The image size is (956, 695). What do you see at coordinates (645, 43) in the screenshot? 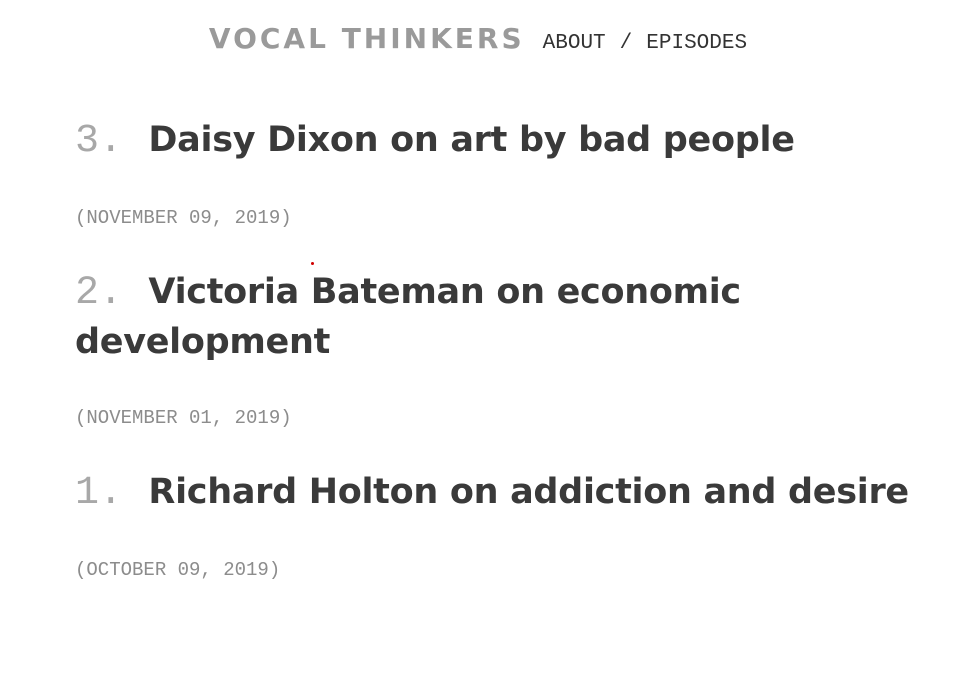
I see `main-nav: ABOUT / EPISODES` at bounding box center [645, 43].